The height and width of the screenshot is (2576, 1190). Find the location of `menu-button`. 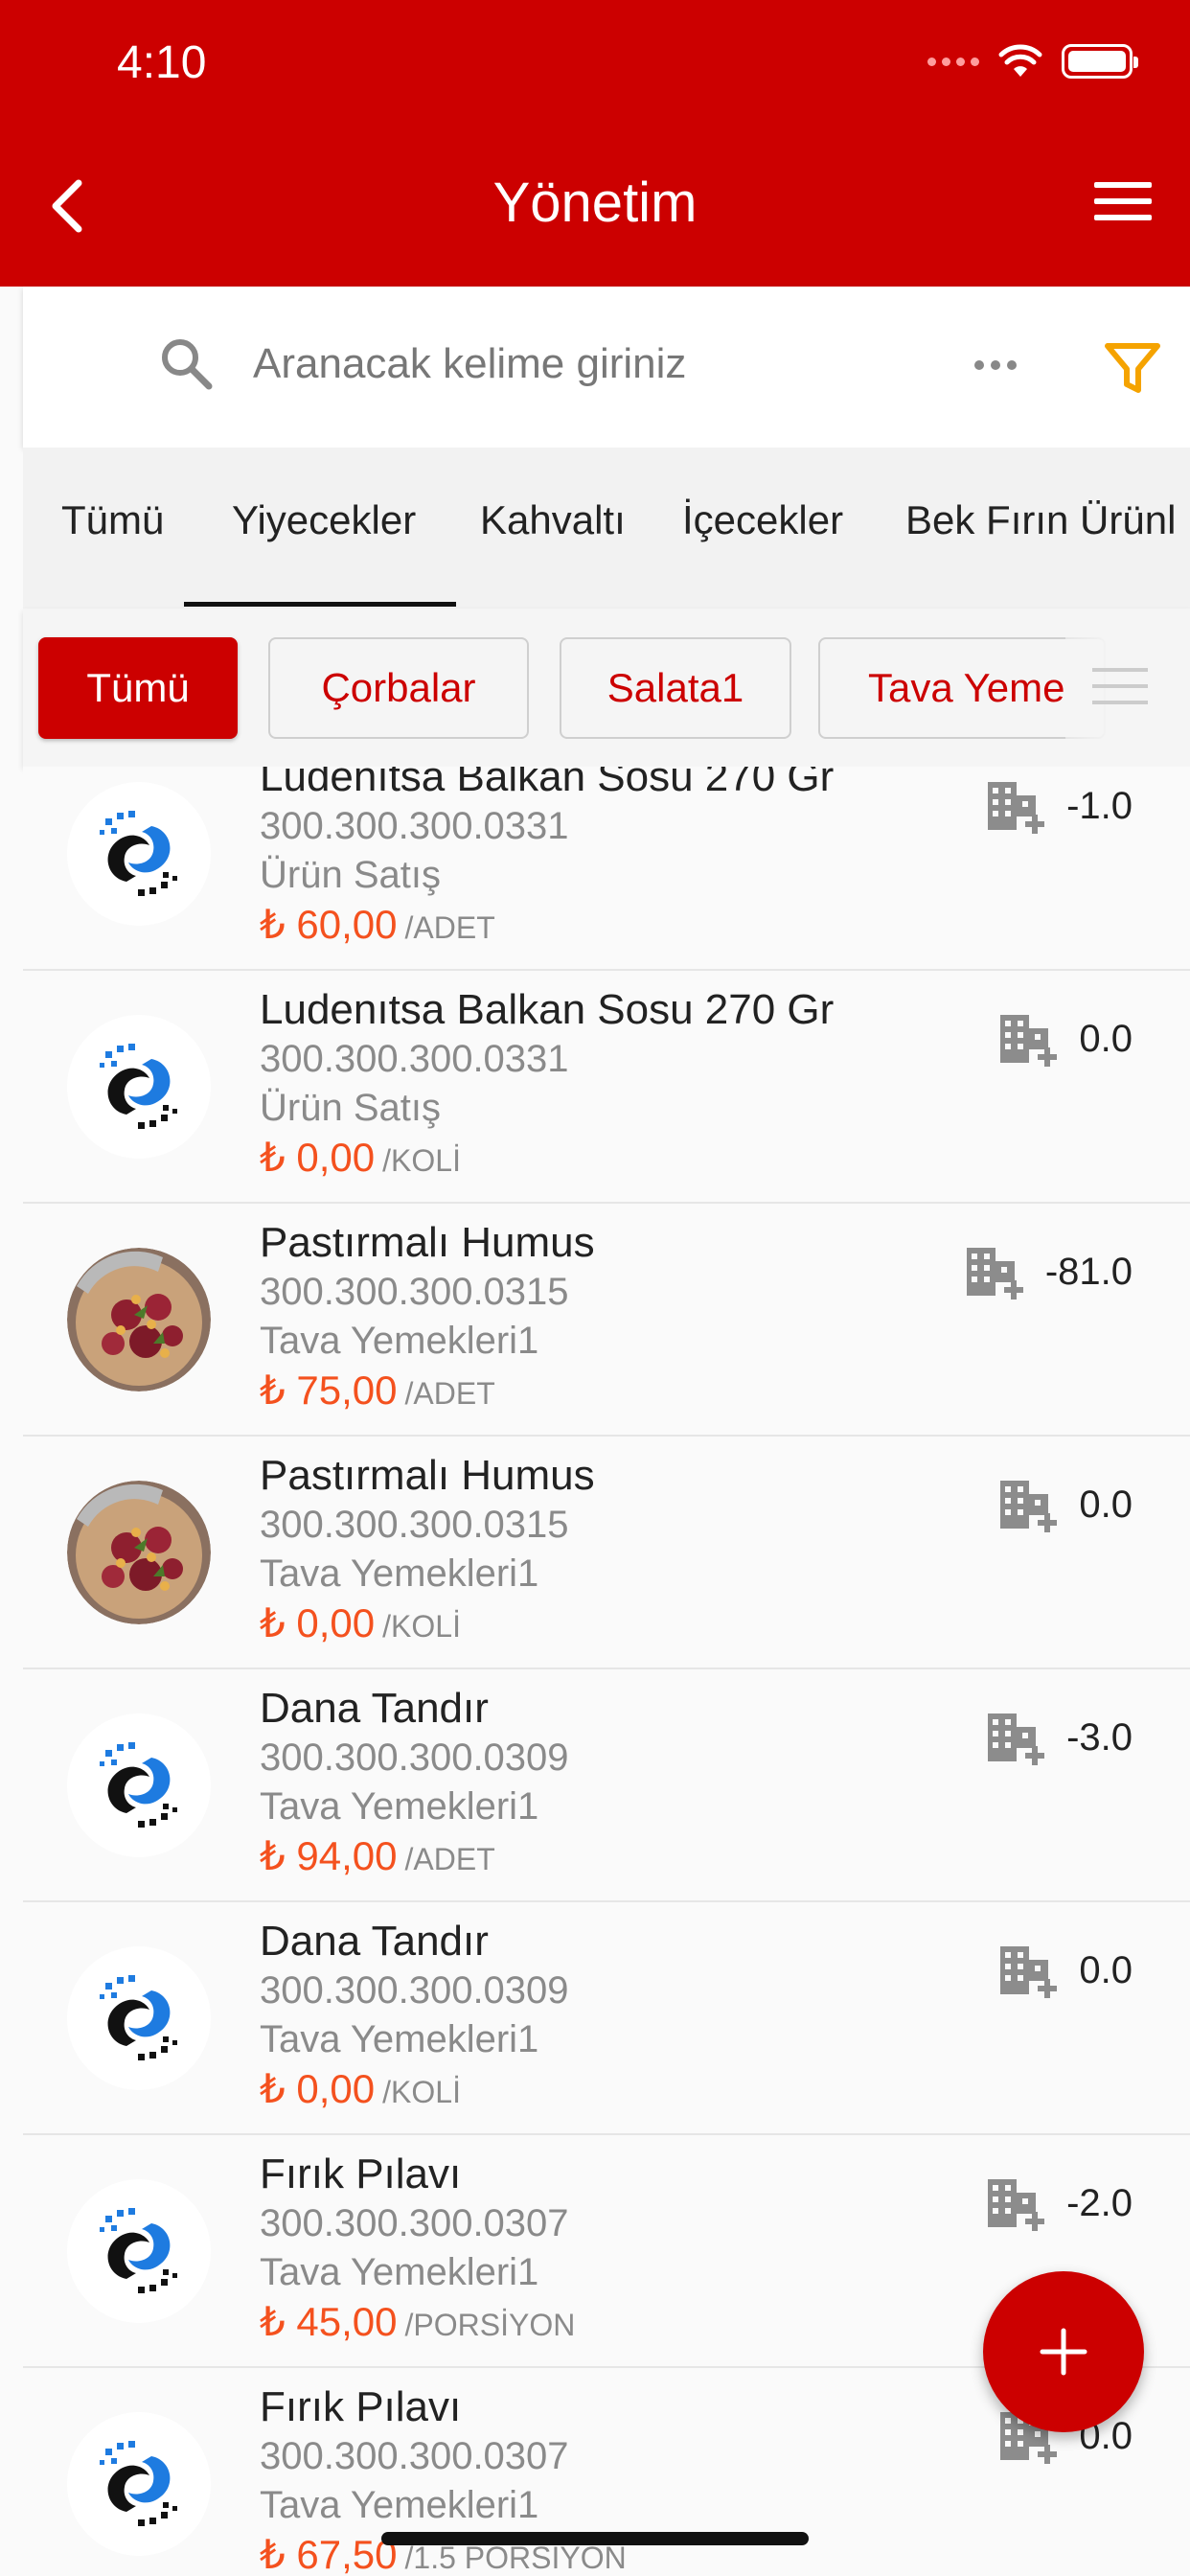

menu-button is located at coordinates (1123, 206).